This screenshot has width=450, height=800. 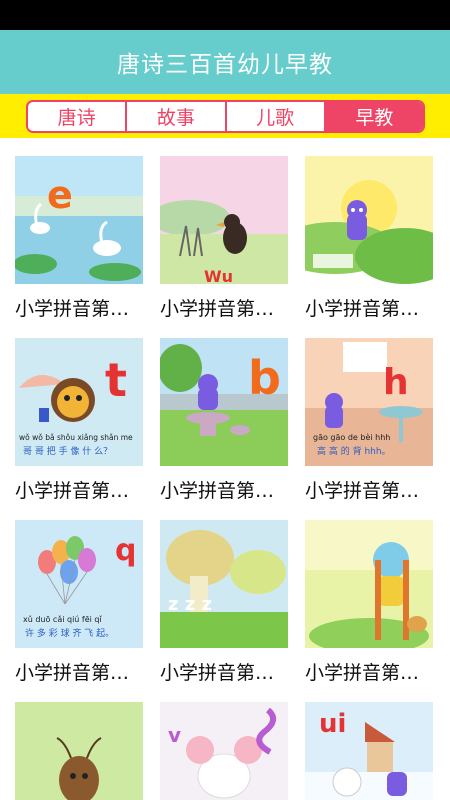 I want to click on tab-erge: 儿歌, so click(x=276, y=116).